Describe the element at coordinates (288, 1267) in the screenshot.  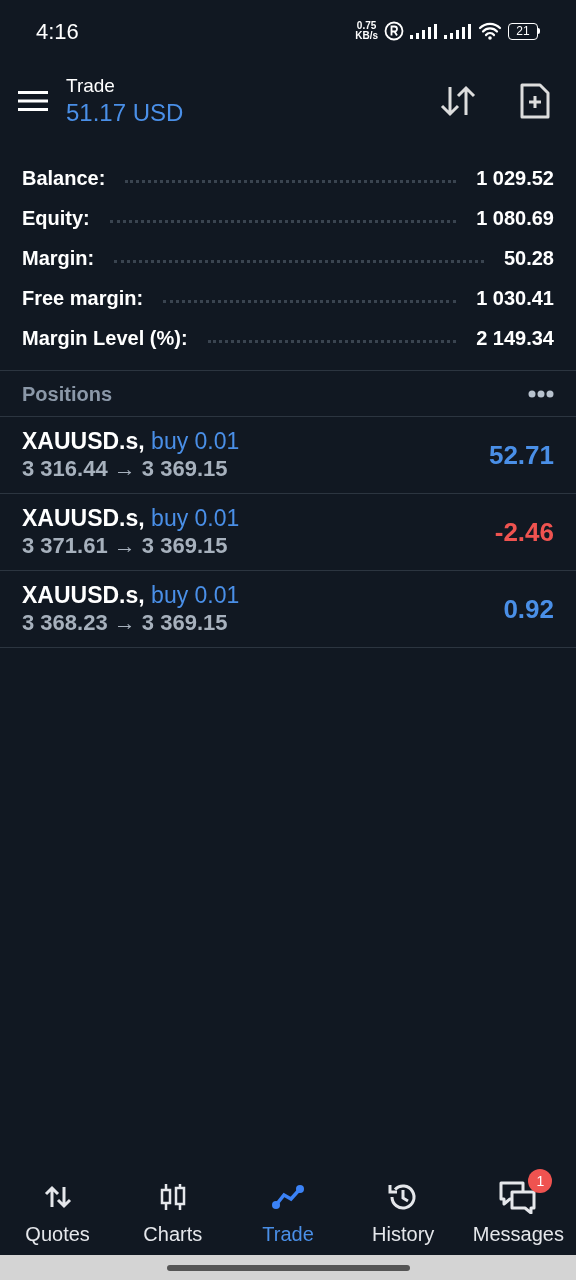
I see `home-indicator` at that location.